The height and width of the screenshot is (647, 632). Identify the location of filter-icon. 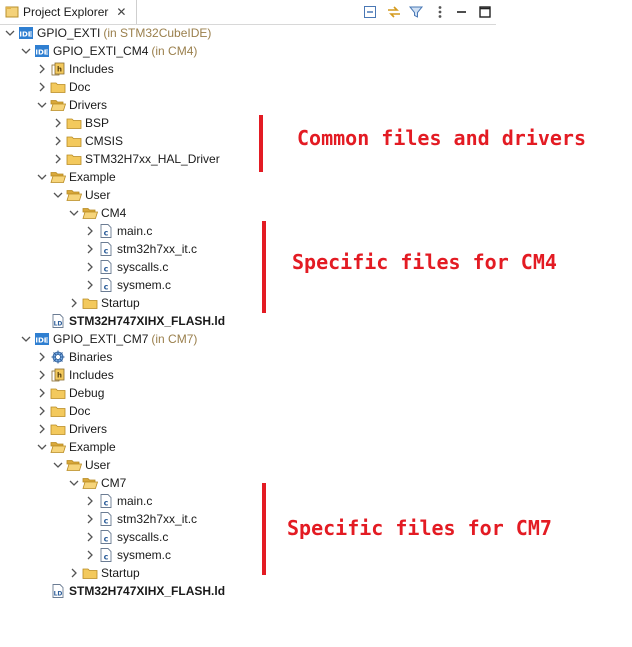
(416, 12).